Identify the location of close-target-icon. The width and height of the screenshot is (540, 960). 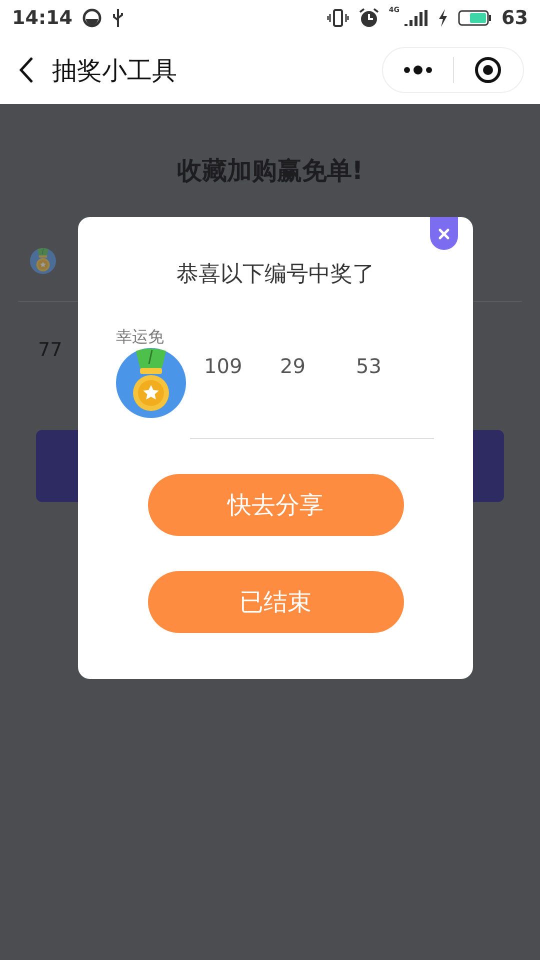
(488, 70).